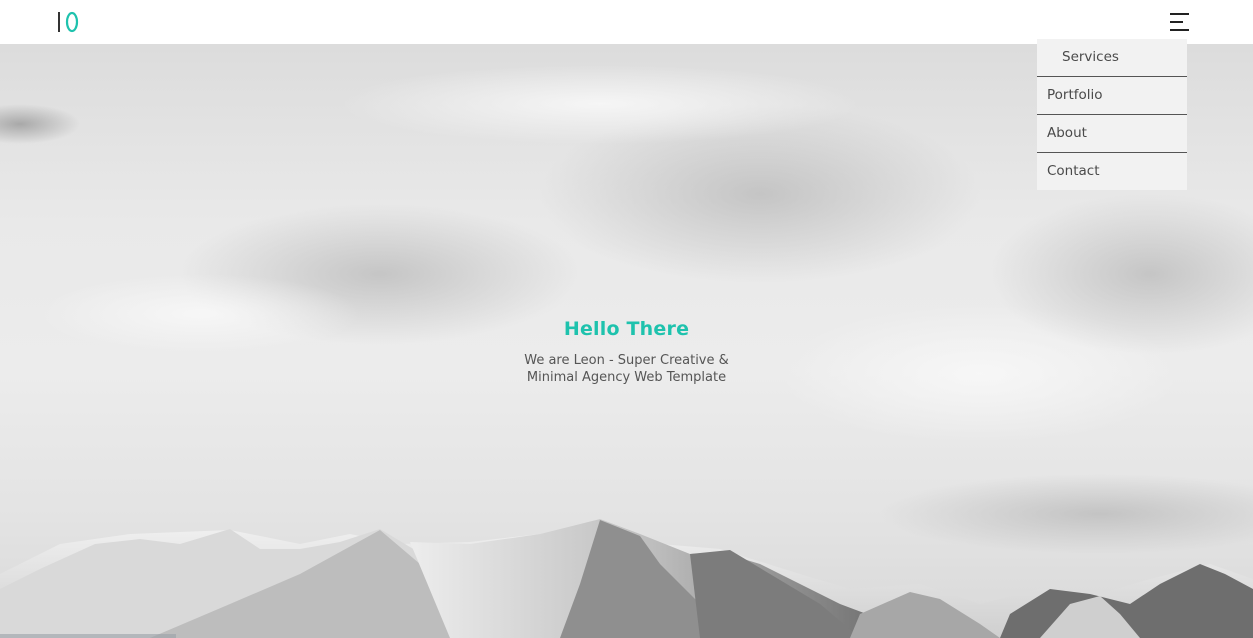  I want to click on nav-item-services: Services, so click(1112, 58).